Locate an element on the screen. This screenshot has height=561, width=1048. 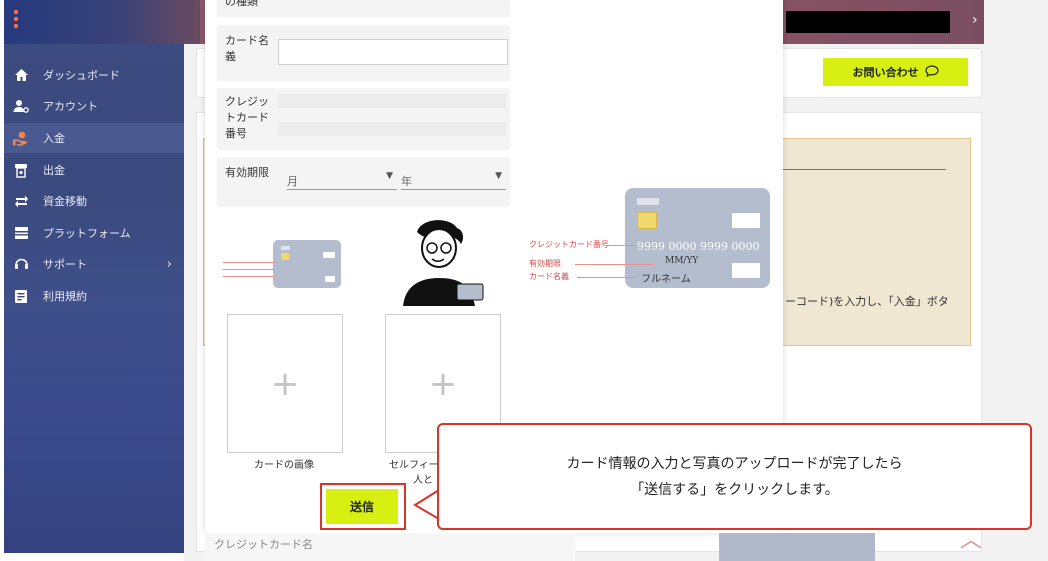
sidebar-item-label: 出金 is located at coordinates (54, 170).